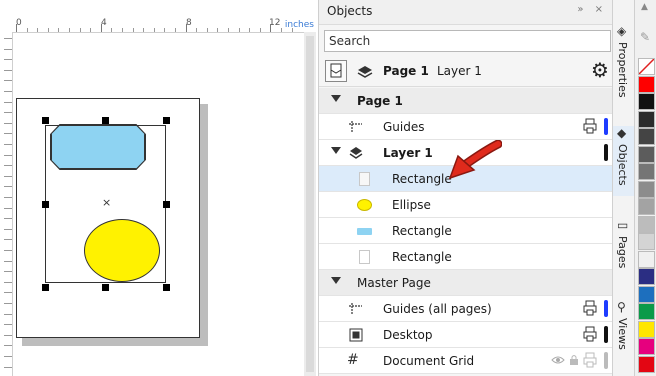  Describe the element at coordinates (6, 204) in the screenshot. I see `vertical-ruler` at that location.